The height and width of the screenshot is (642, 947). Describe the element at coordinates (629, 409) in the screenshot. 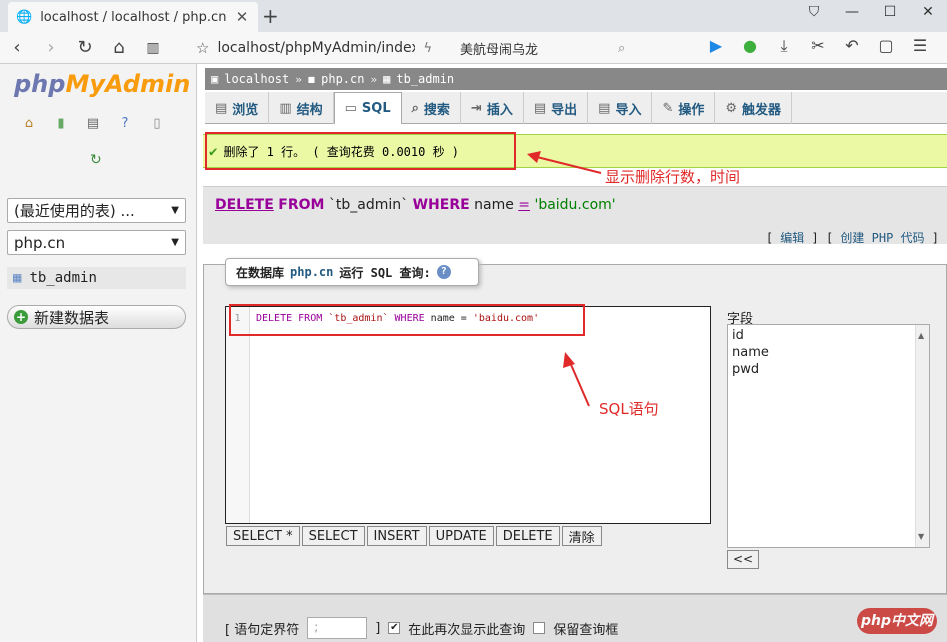

I see `annotation-sql: SQL语句` at that location.